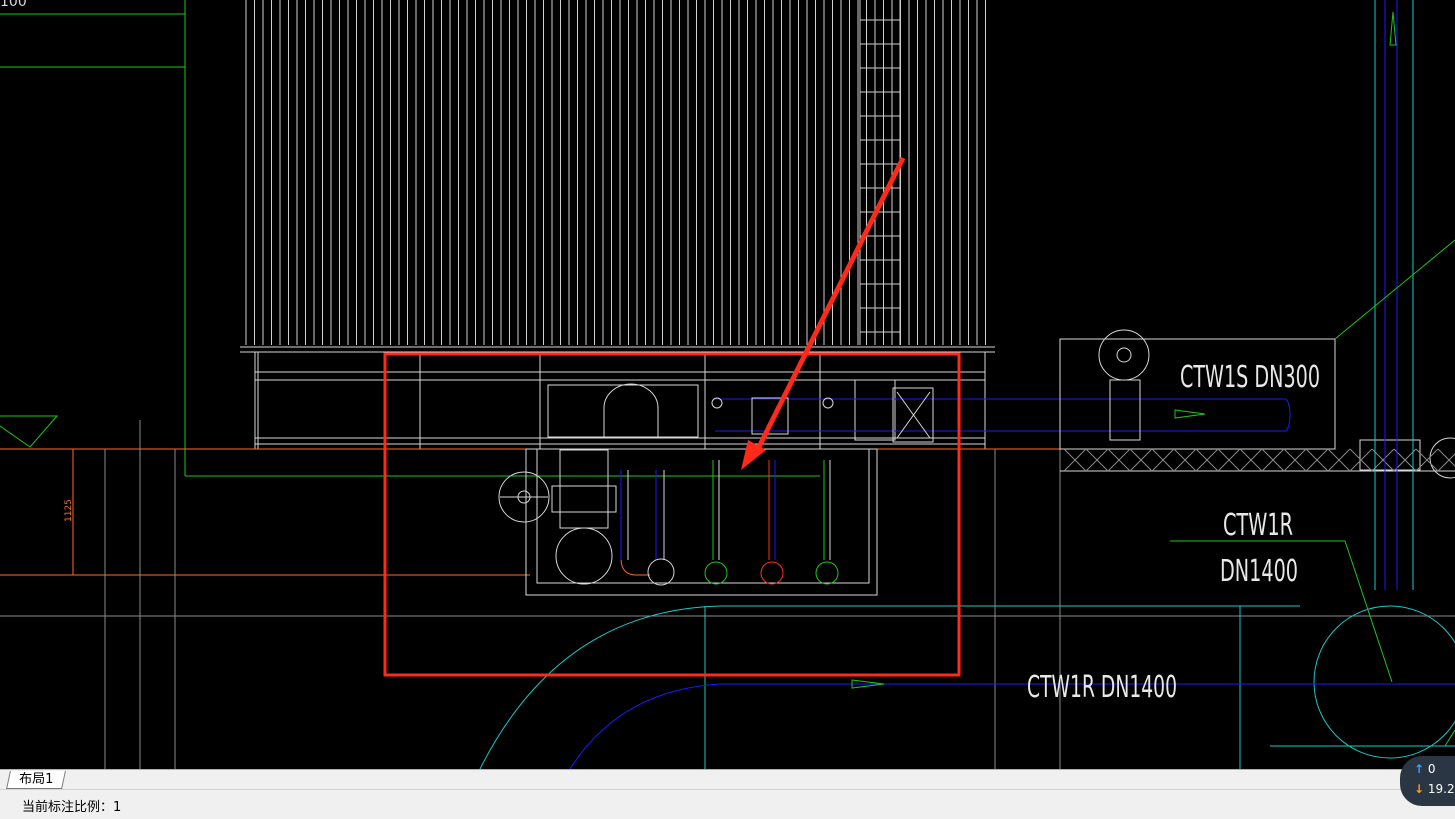  Describe the element at coordinates (729, 523) in the screenshot. I see `risers` at that location.